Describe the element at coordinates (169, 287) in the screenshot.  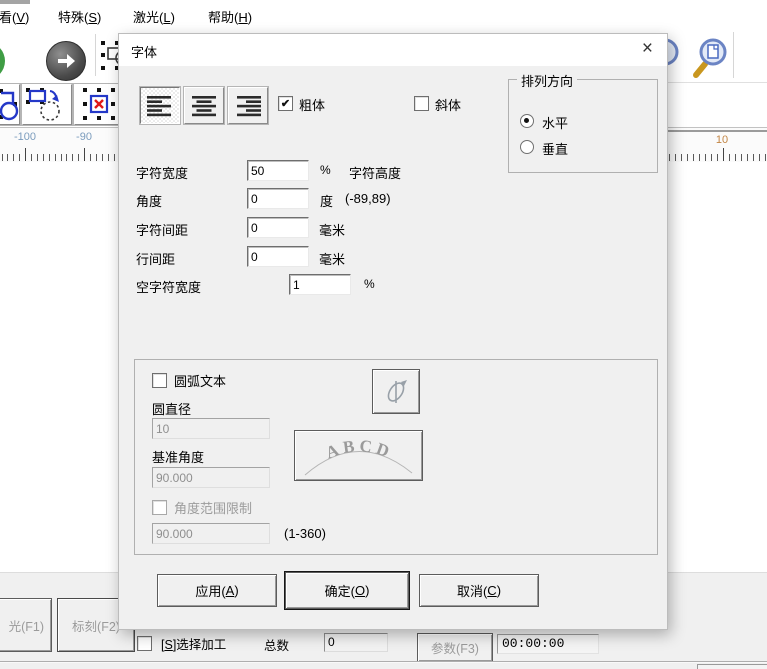
I see `empty-char-width-label: 空字符宽度` at that location.